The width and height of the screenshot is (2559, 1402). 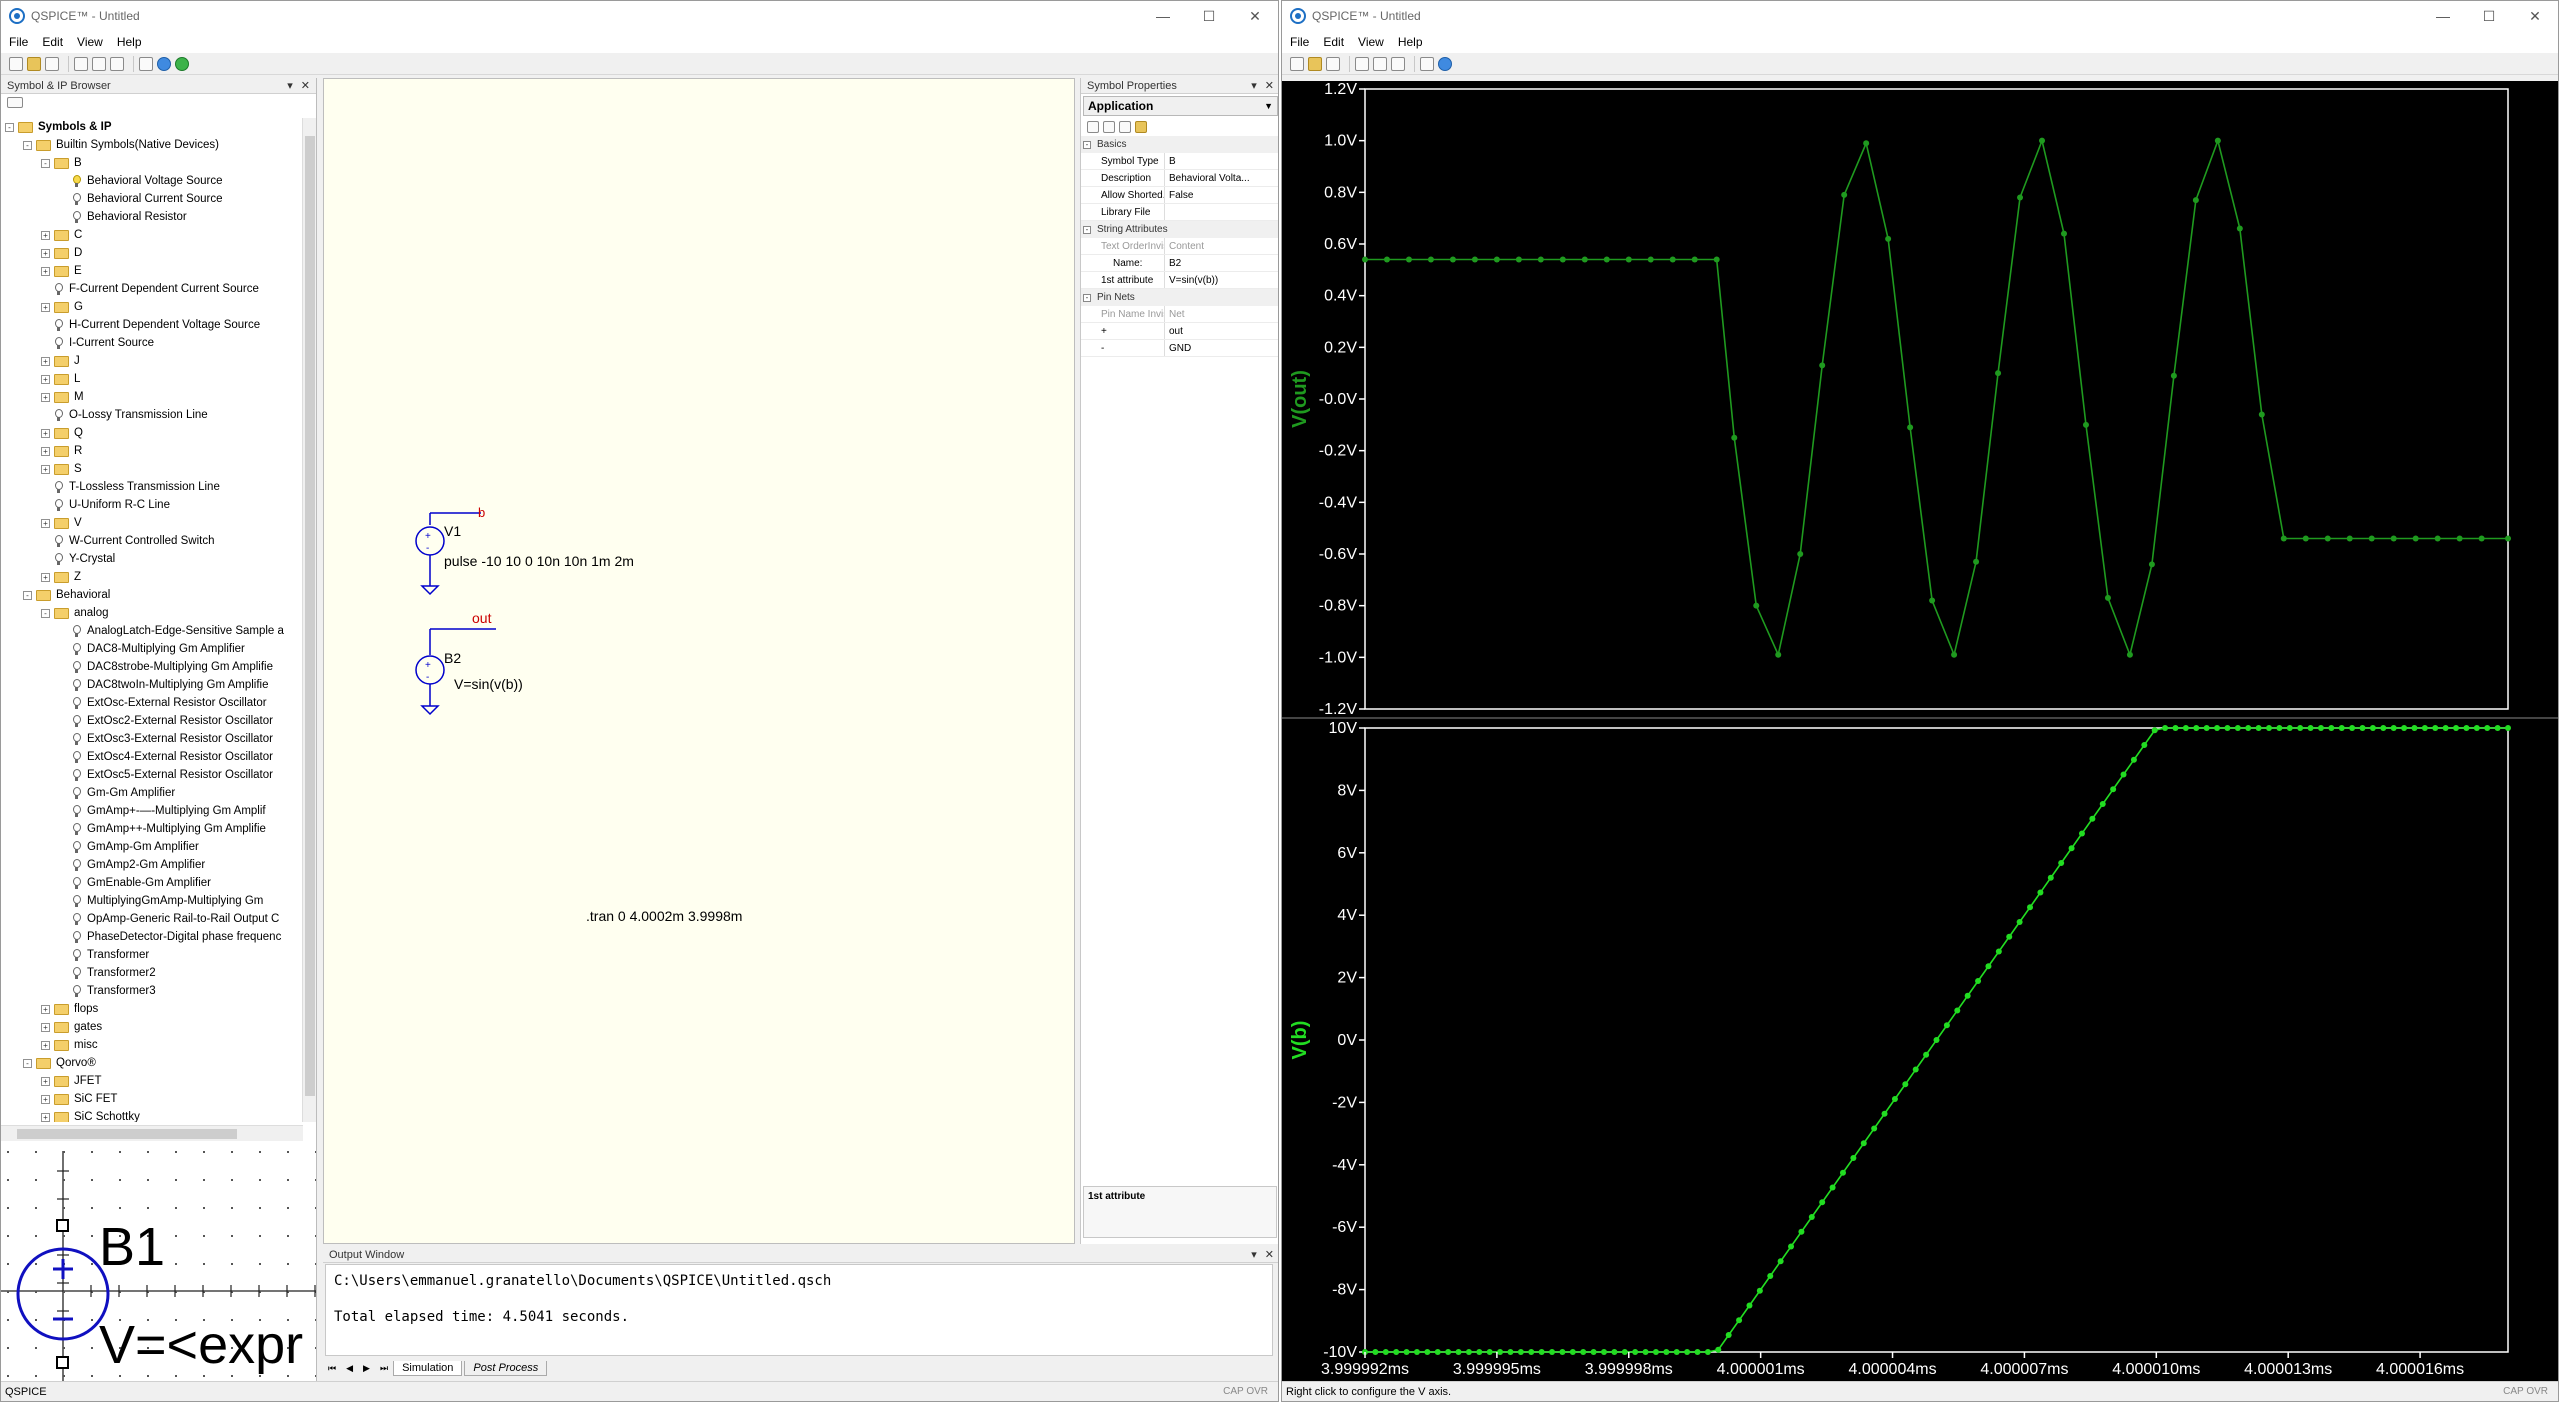 I want to click on tree-item: MultiplyingGmAmp-Multiplying Gm, so click(x=153, y=901).